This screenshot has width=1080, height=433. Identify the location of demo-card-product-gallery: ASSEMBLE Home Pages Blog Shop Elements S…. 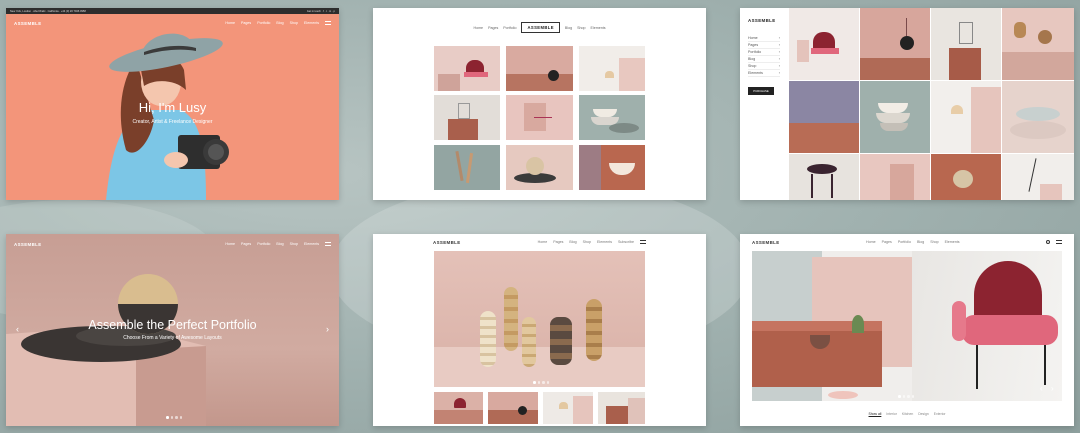
(539, 330).